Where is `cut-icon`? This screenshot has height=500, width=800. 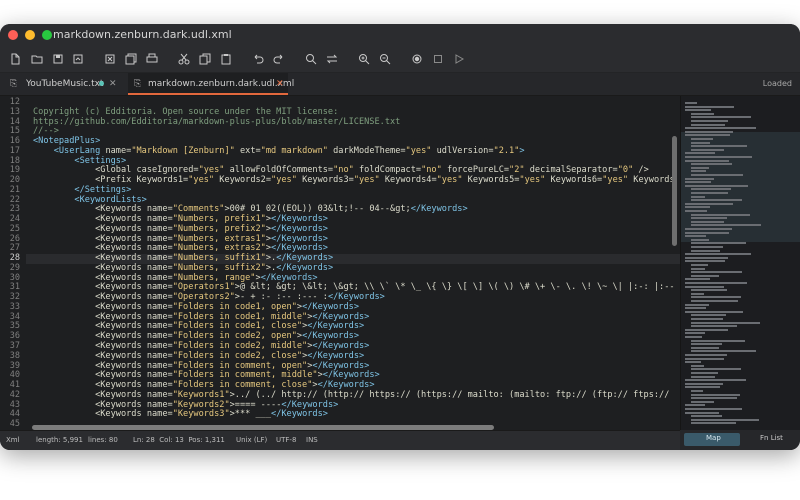 cut-icon is located at coordinates (184, 59).